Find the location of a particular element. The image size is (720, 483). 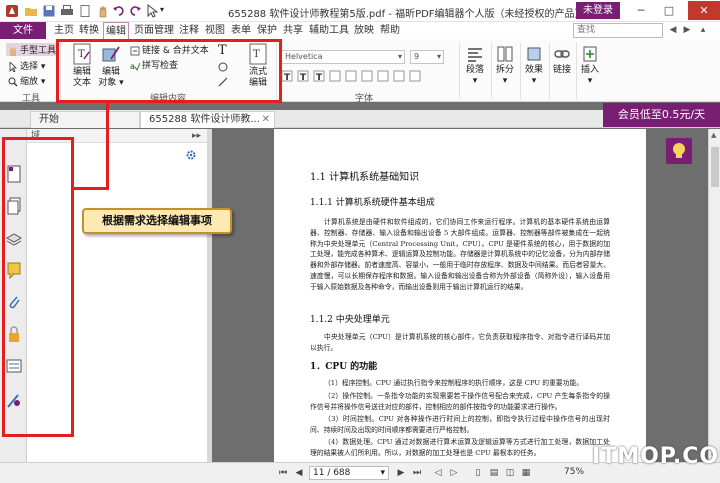

tab-document: 655288 软件设计师教... ✕ is located at coordinates (207, 119).